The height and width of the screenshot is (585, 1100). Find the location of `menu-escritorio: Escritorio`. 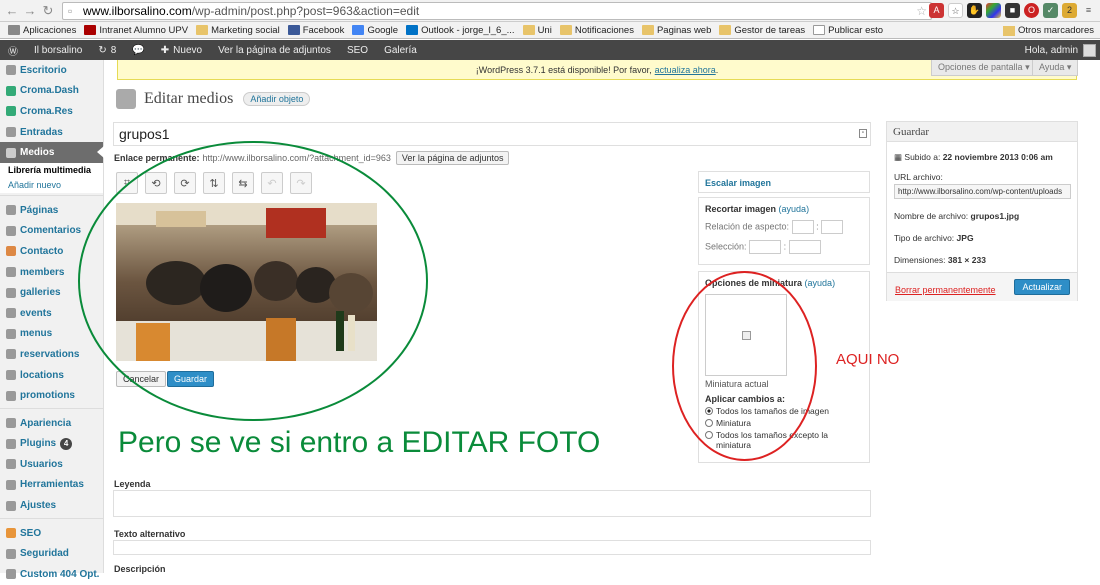

menu-escritorio: Escritorio is located at coordinates (51, 70).